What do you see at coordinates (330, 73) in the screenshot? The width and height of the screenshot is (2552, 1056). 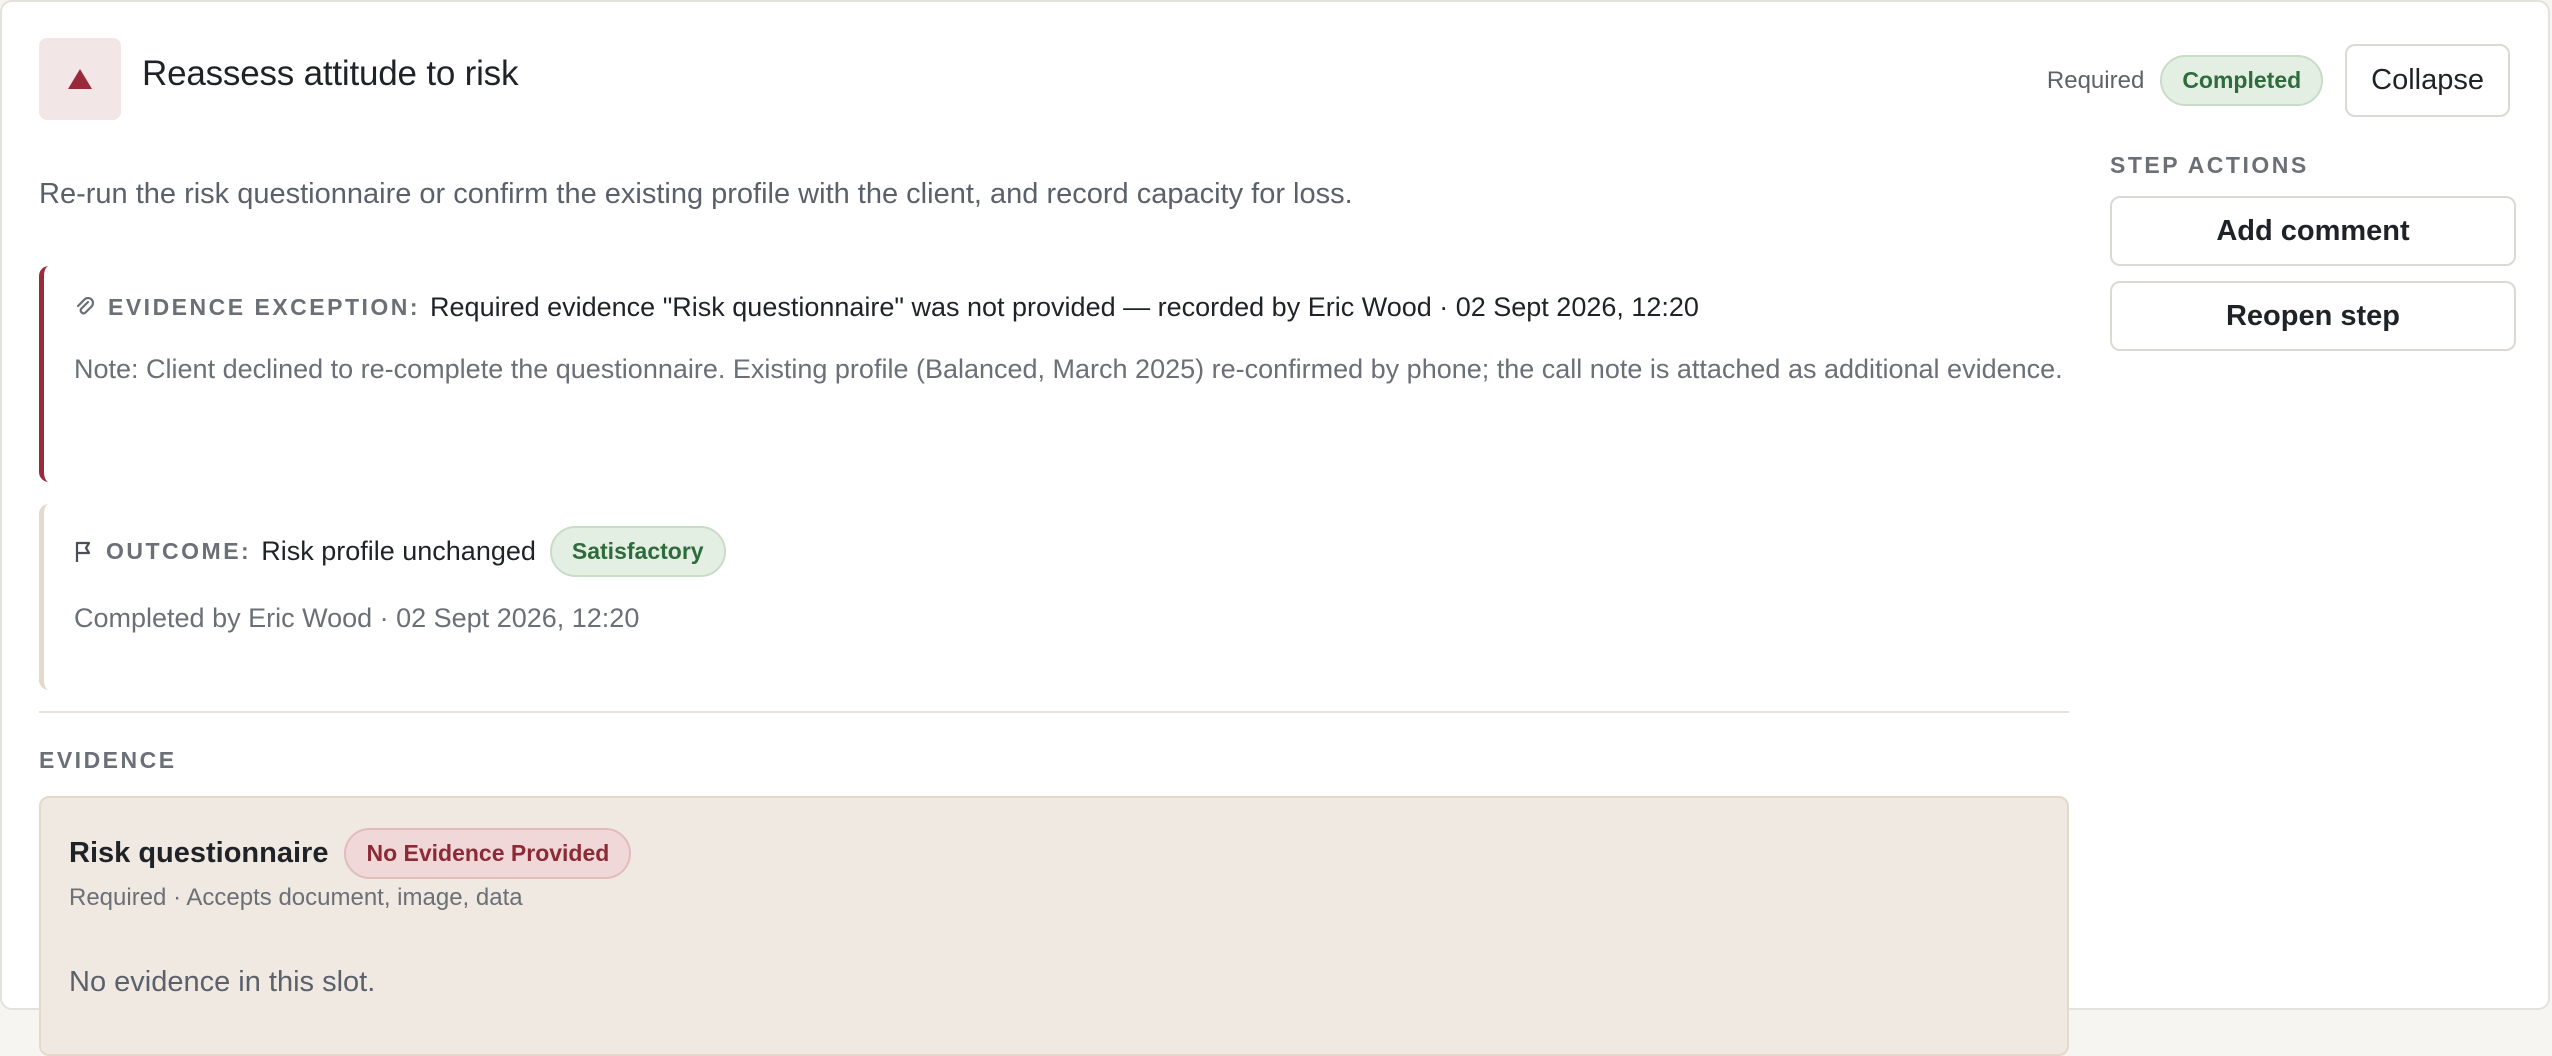 I see `step-title: Reassess attitude to risk` at bounding box center [330, 73].